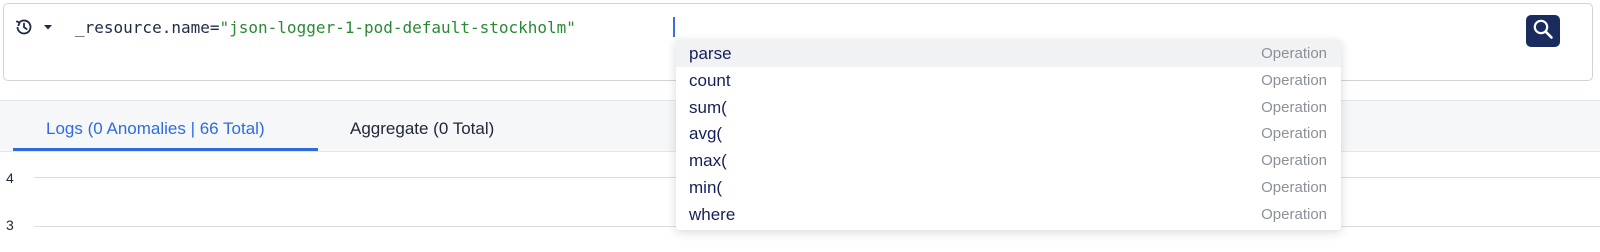  Describe the element at coordinates (708, 161) in the screenshot. I see `autocomplete-item-label: max(` at that location.